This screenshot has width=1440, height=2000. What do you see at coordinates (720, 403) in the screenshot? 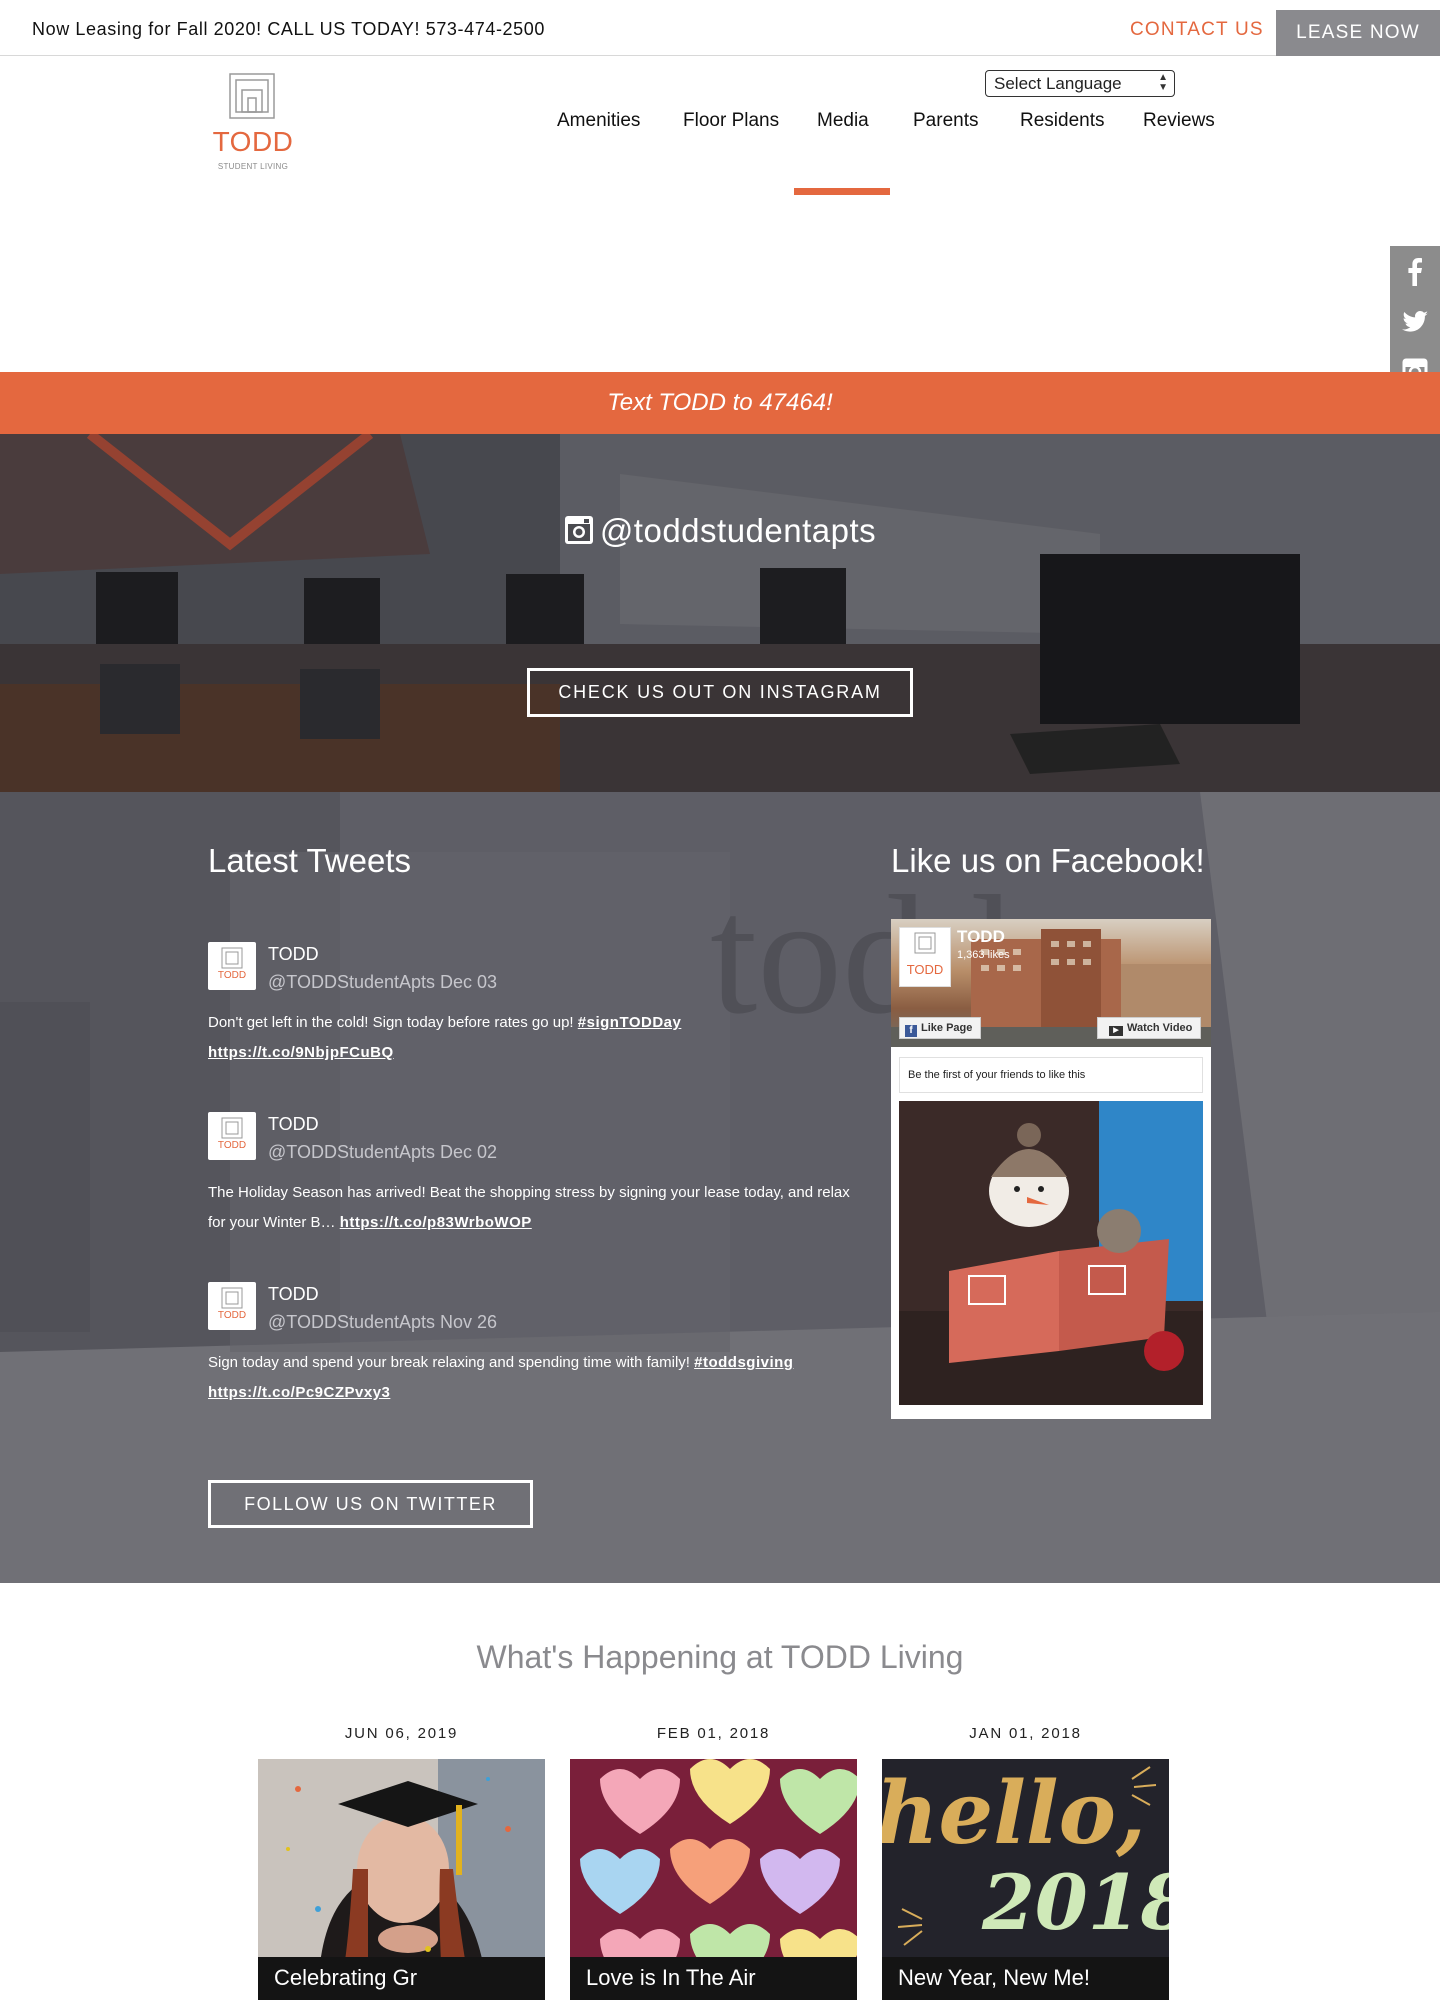
I see `text-promo-banner: Text TODD to 47464!` at bounding box center [720, 403].